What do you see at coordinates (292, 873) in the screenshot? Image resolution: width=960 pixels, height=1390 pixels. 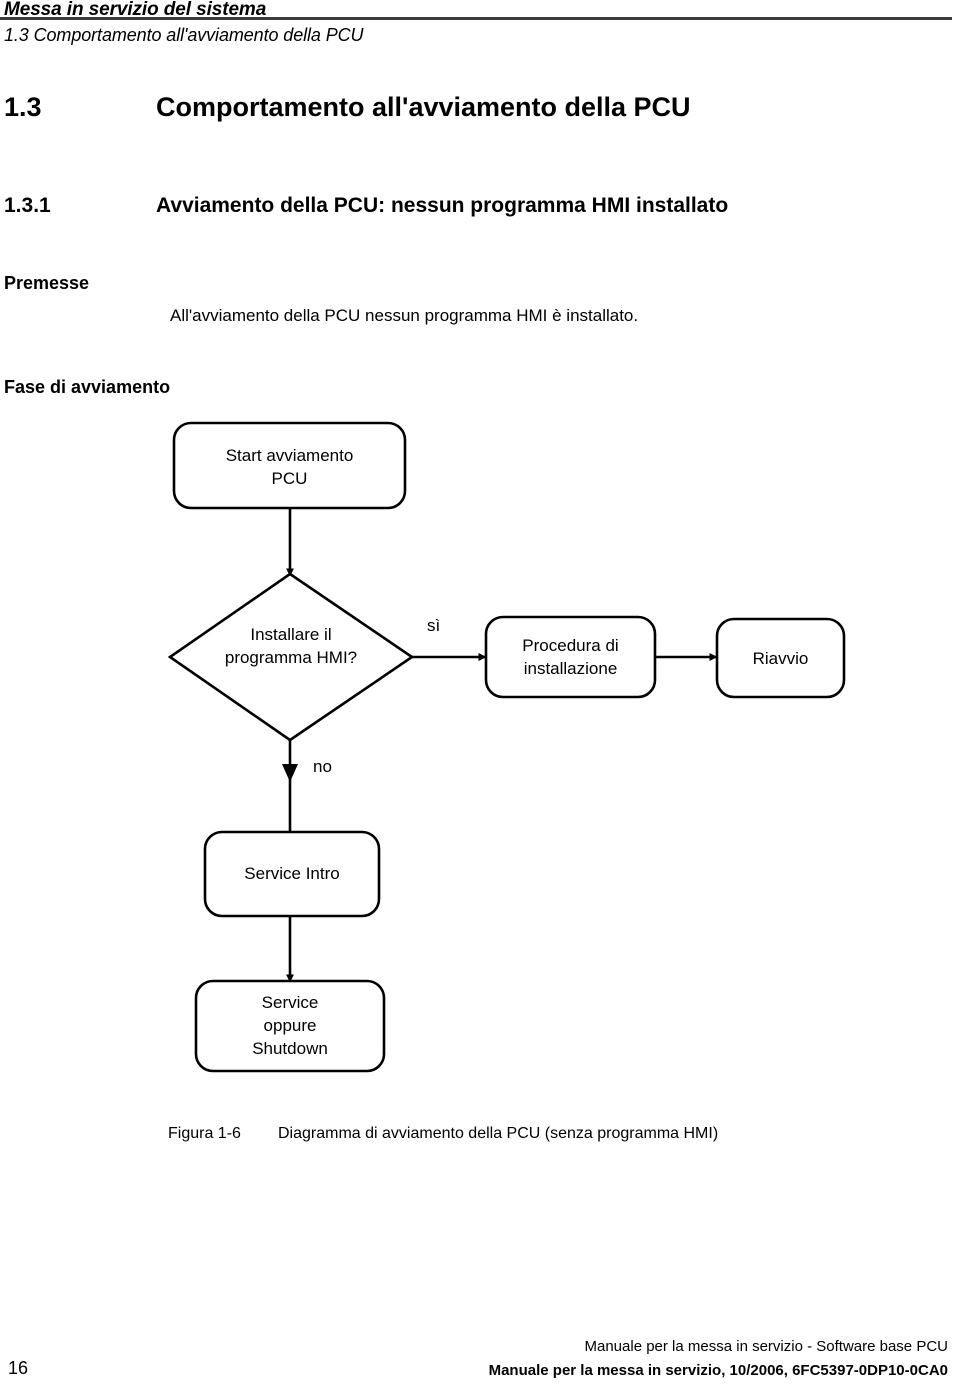 I see `flow-node-service-intro: Service Intro` at bounding box center [292, 873].